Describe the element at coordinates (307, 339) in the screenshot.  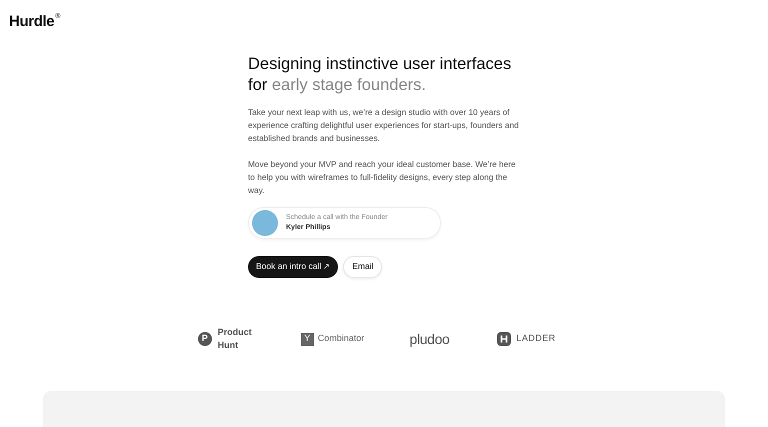
I see `y-logo-icon: Y` at that location.